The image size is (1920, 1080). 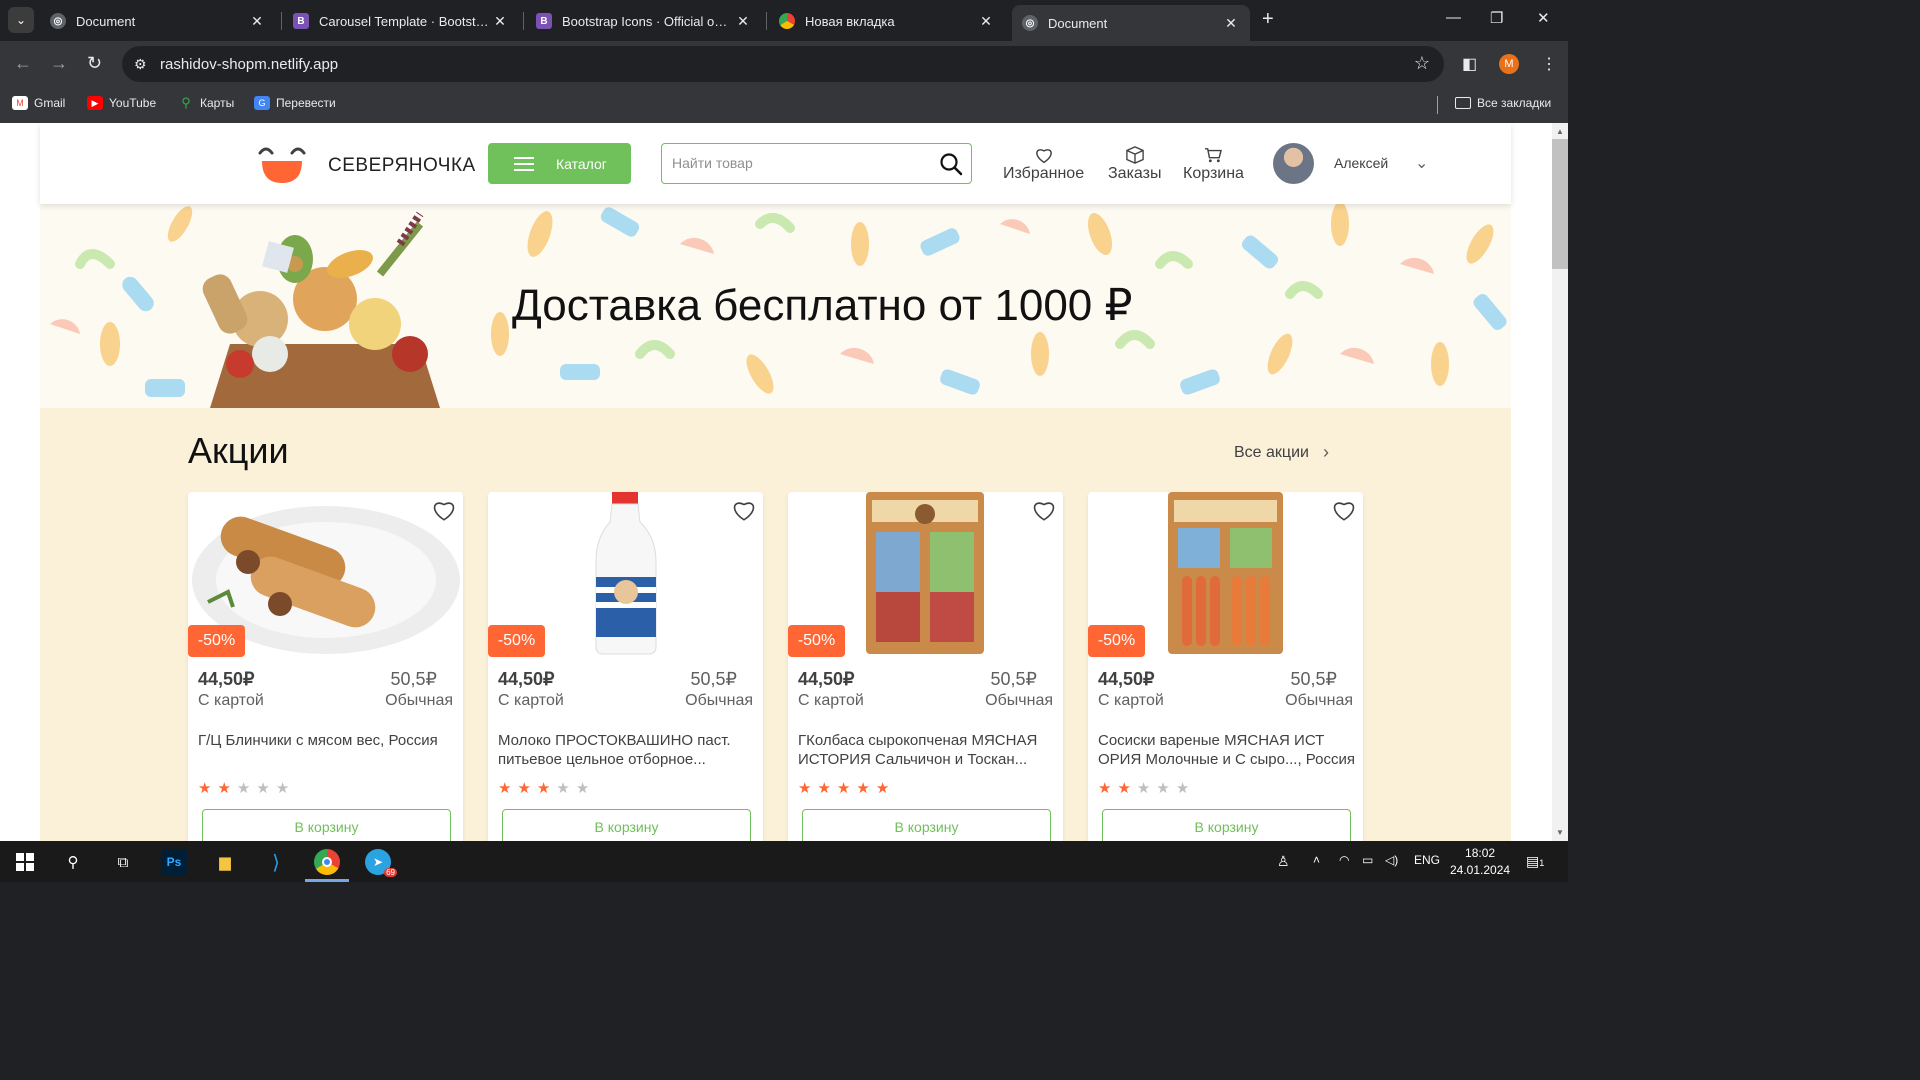 I want to click on globe-icon: ◎, so click(x=58, y=21).